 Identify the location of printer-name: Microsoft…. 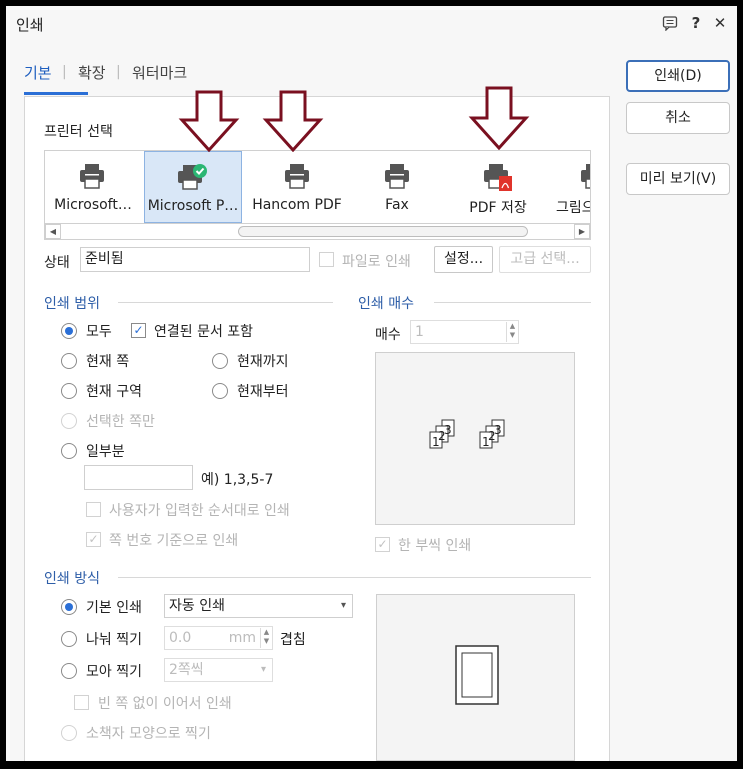
(93, 205).